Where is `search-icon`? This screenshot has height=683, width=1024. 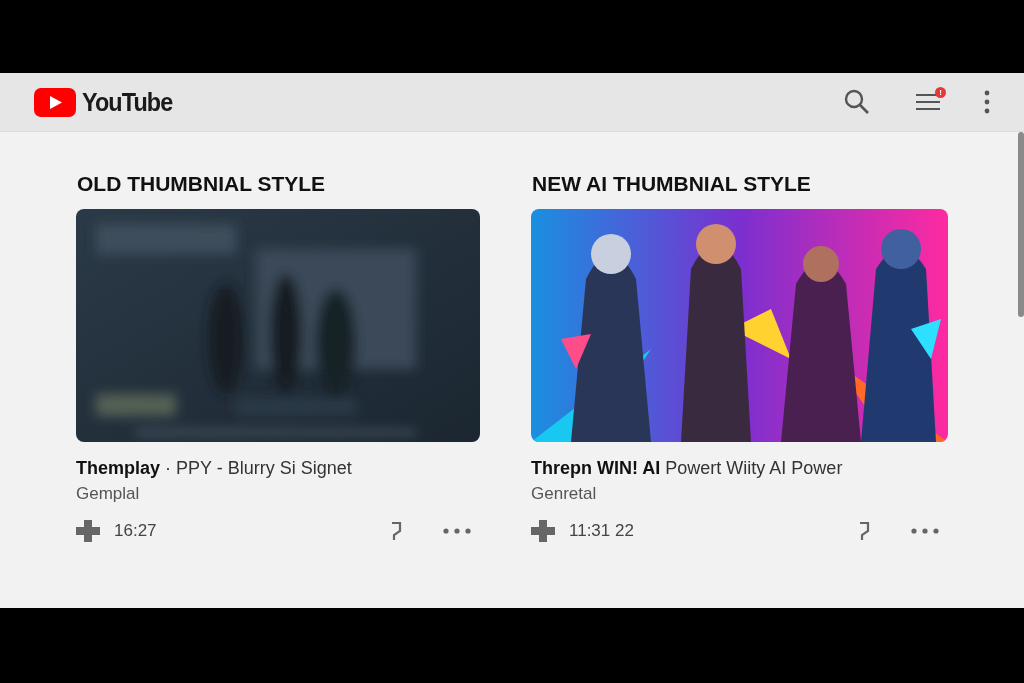
search-icon is located at coordinates (857, 102).